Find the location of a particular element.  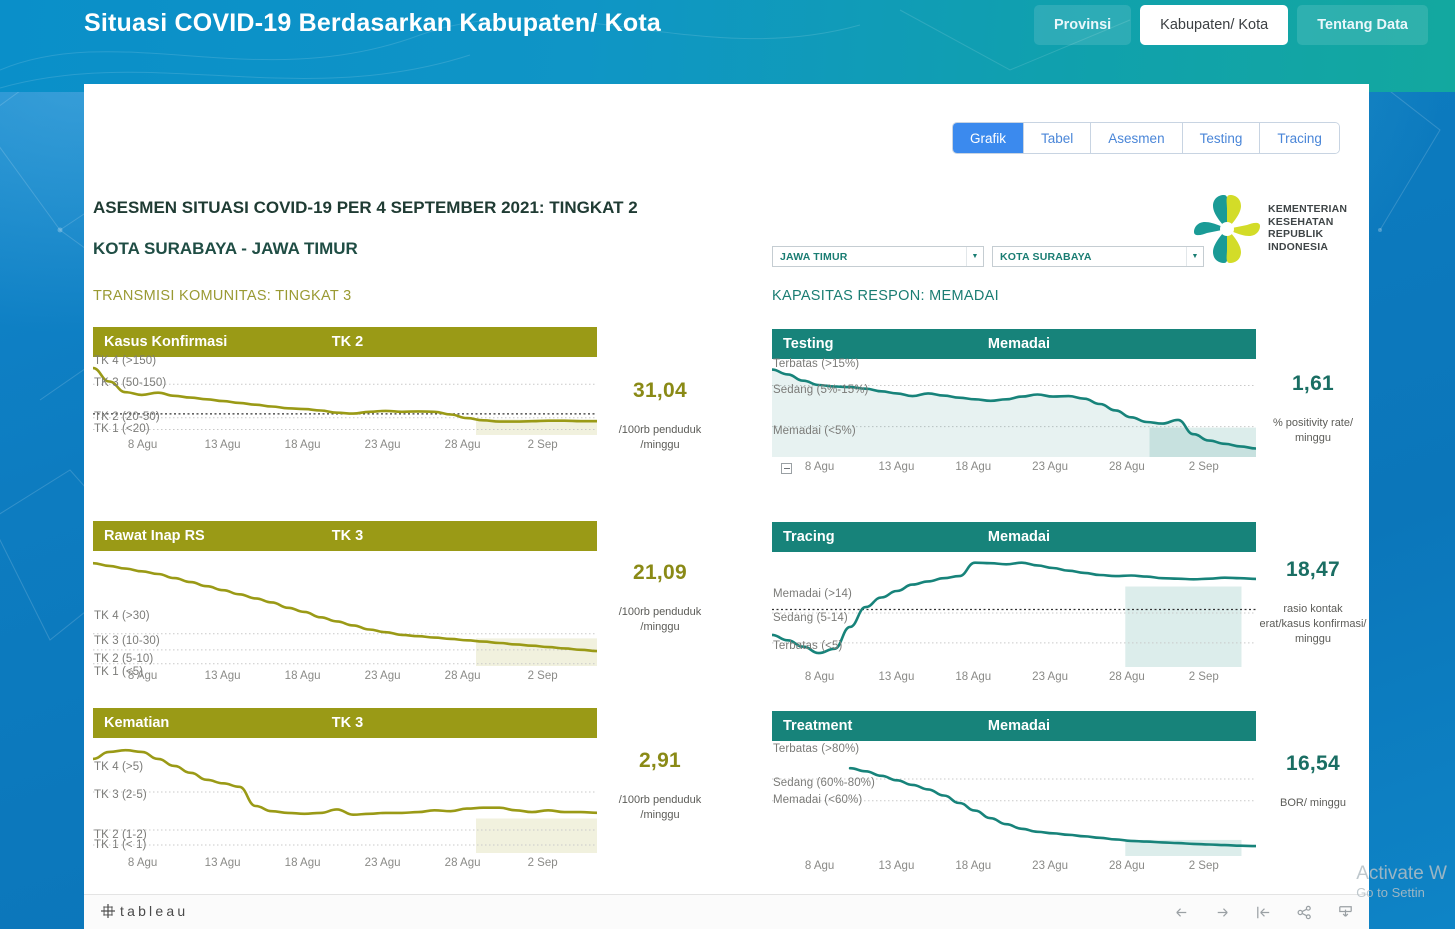

chart-plot-tracing: Memadai (>14) Sedang (5-14) Terbatas (<5) is located at coordinates (1014, 609).